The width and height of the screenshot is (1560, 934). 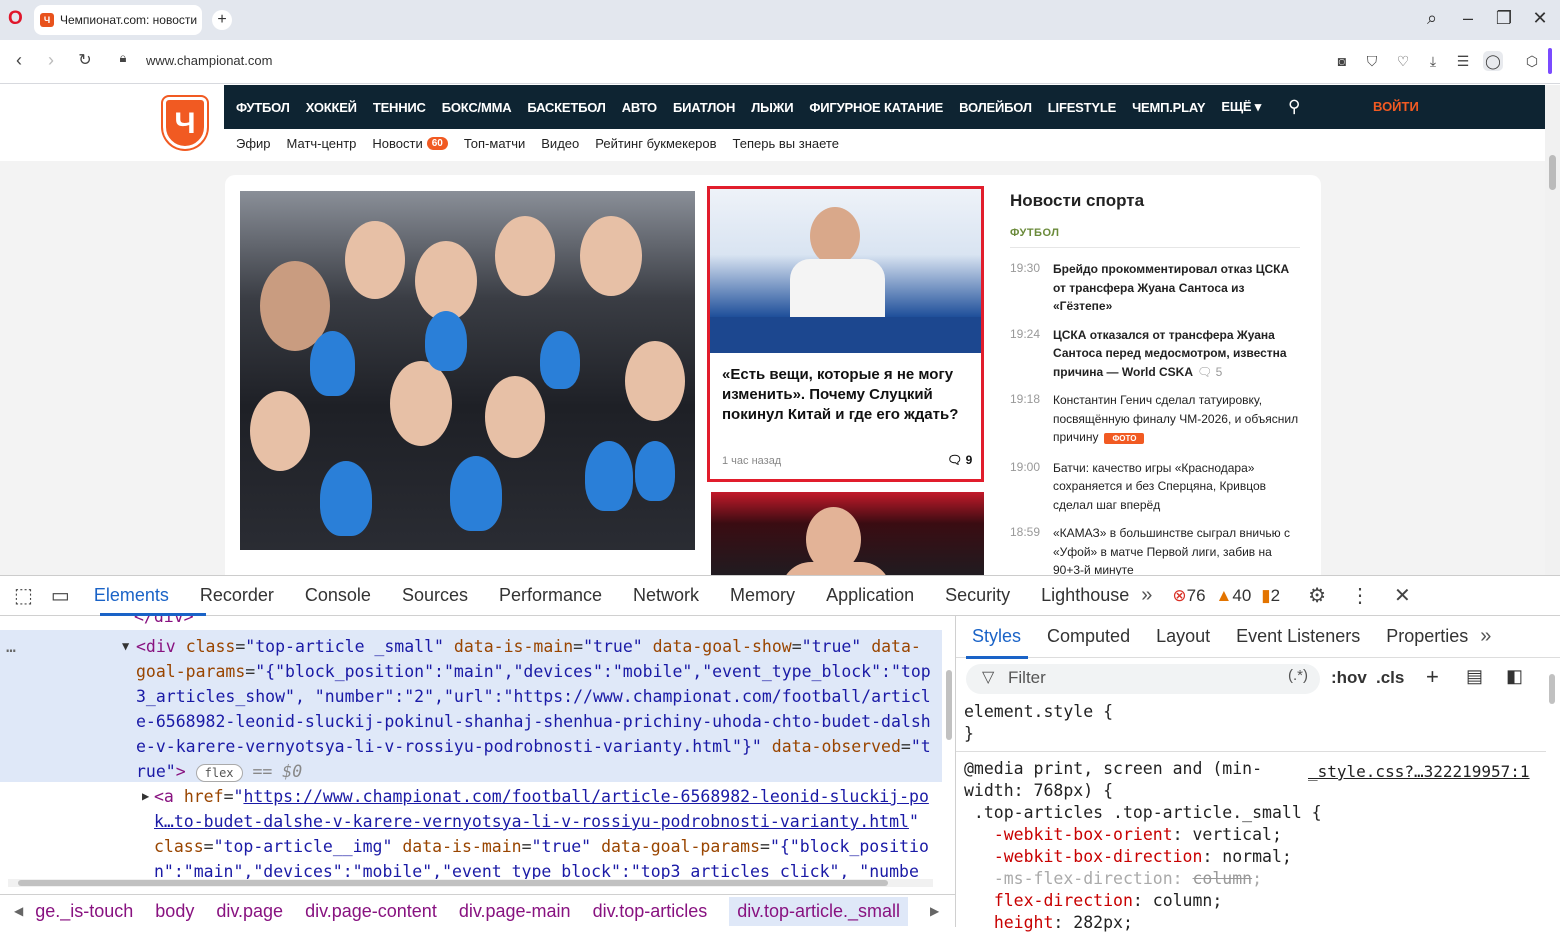 I want to click on subnav-news: Новости 60, so click(x=410, y=143).